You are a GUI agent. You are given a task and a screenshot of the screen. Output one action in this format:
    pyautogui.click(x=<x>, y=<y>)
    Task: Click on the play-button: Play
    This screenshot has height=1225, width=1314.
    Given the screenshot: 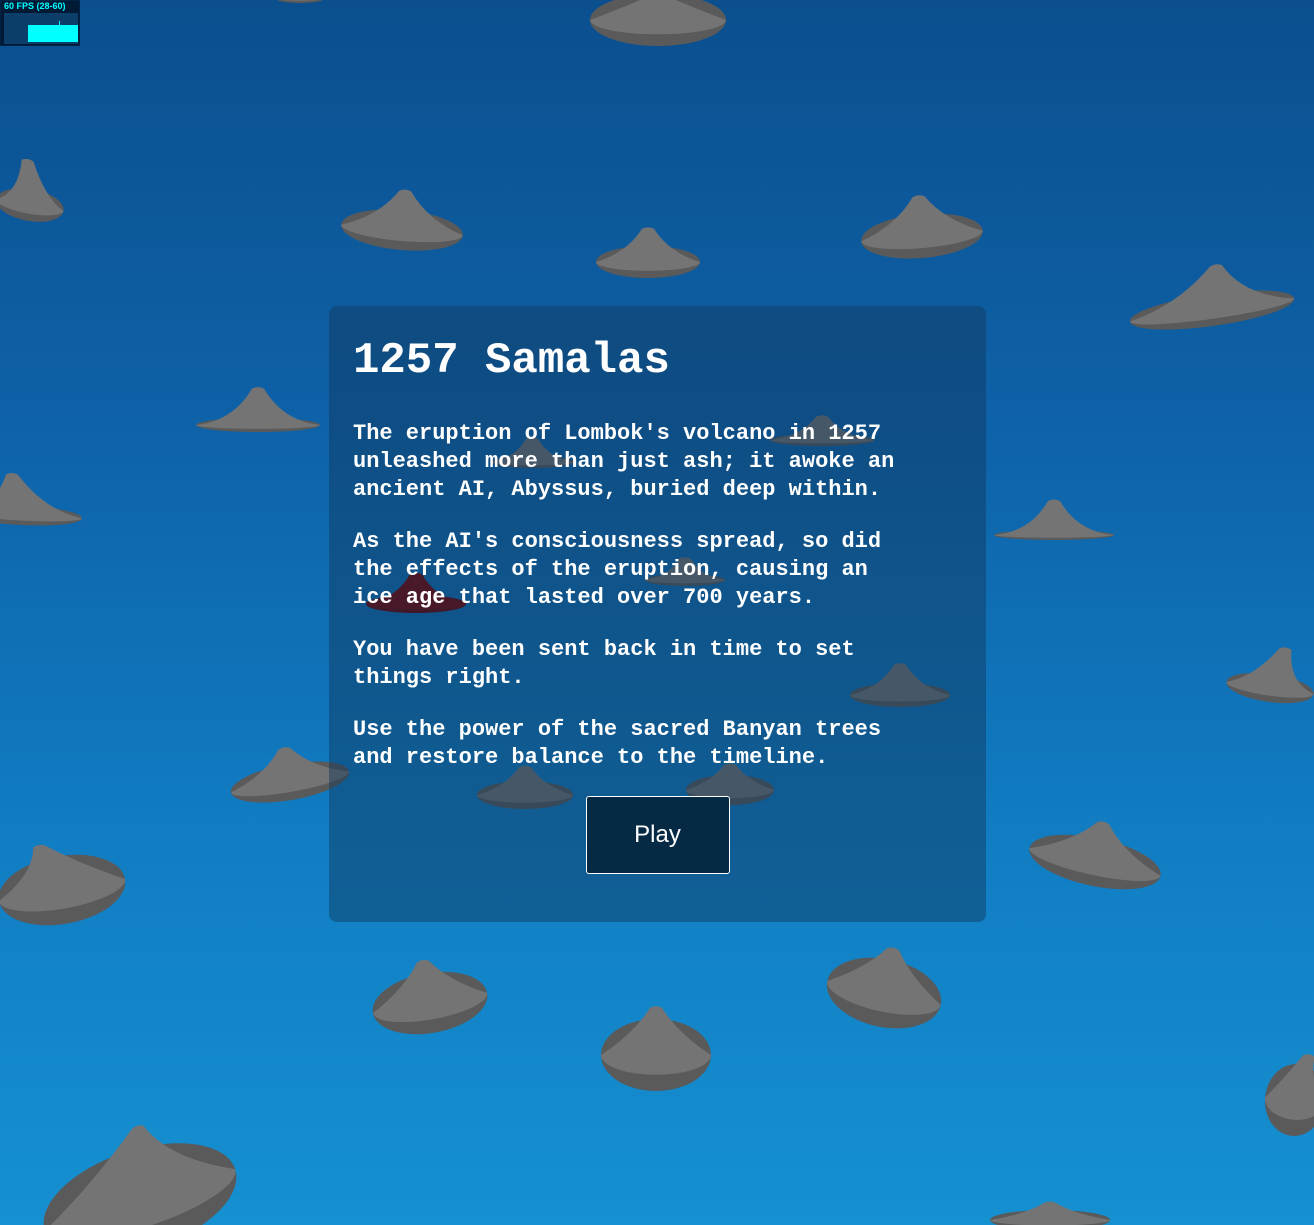 What is the action you would take?
    pyautogui.click(x=657, y=835)
    